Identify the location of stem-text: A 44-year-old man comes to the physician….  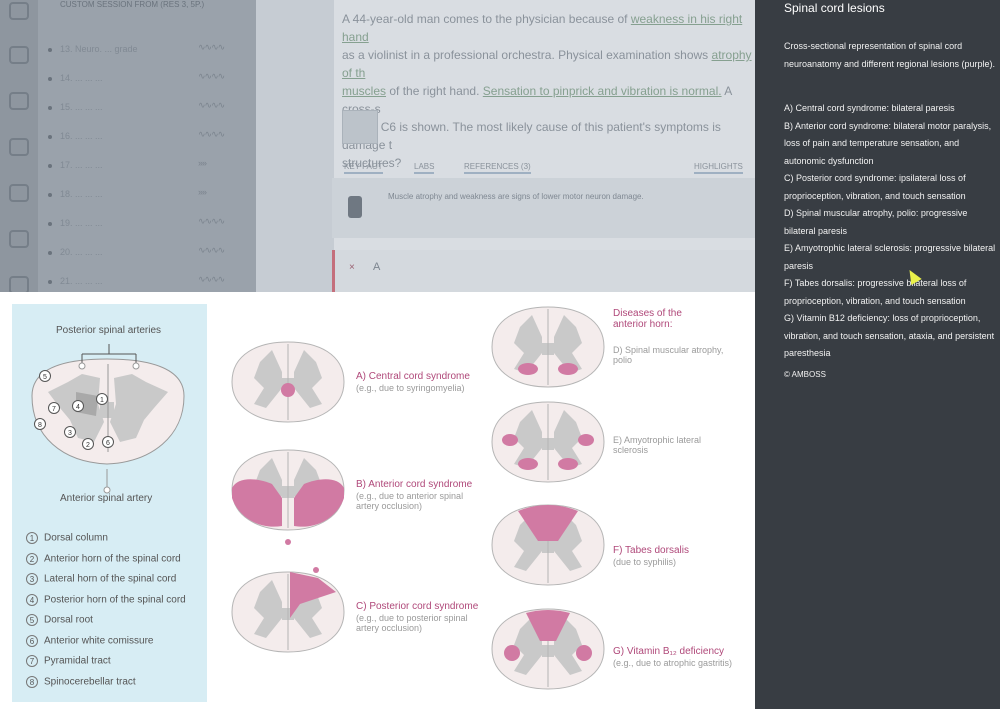
(485, 19).